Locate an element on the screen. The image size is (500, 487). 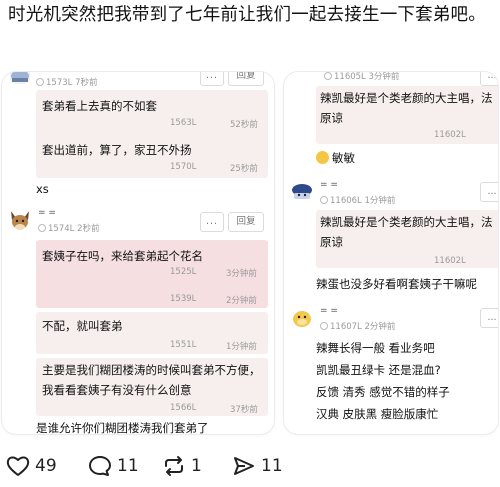
repost-icon is located at coordinates (174, 466).